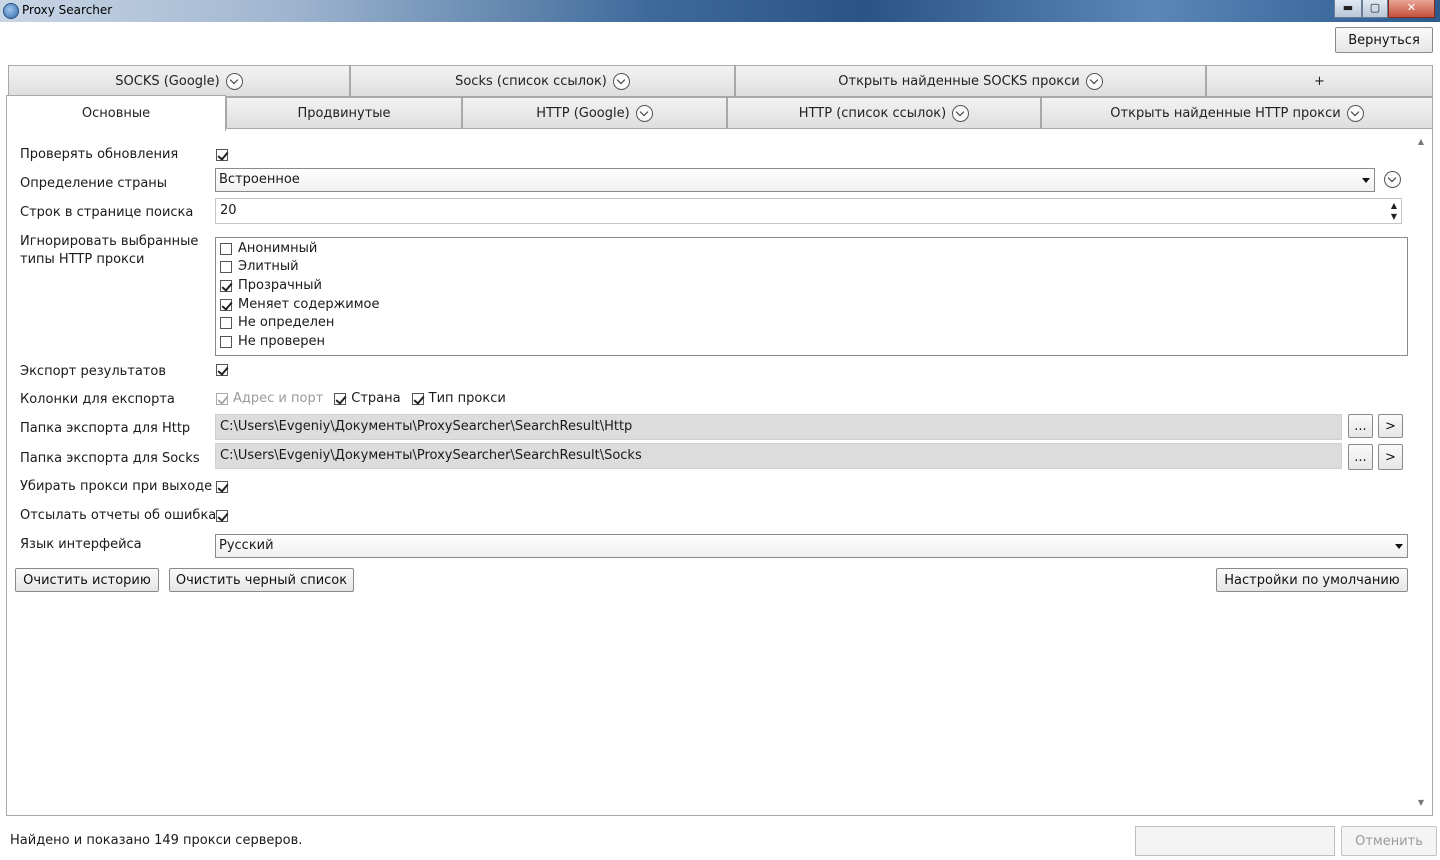 Image resolution: width=1440 pixels, height=860 pixels. What do you see at coordinates (261, 580) in the screenshot?
I see `clear-blacklist-button: Очистить черный список` at bounding box center [261, 580].